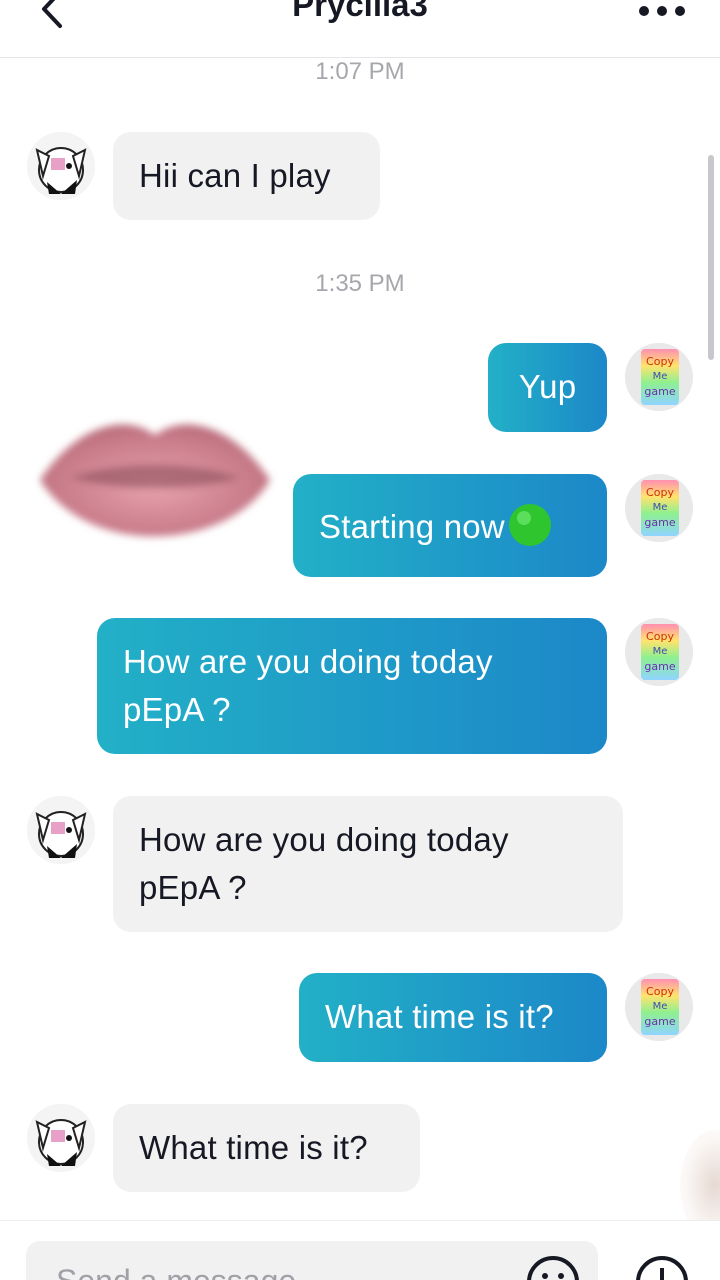 The width and height of the screenshot is (720, 1280). Describe the element at coordinates (266, 1148) in the screenshot. I see `incoming-message-bubble: What time is it?` at that location.